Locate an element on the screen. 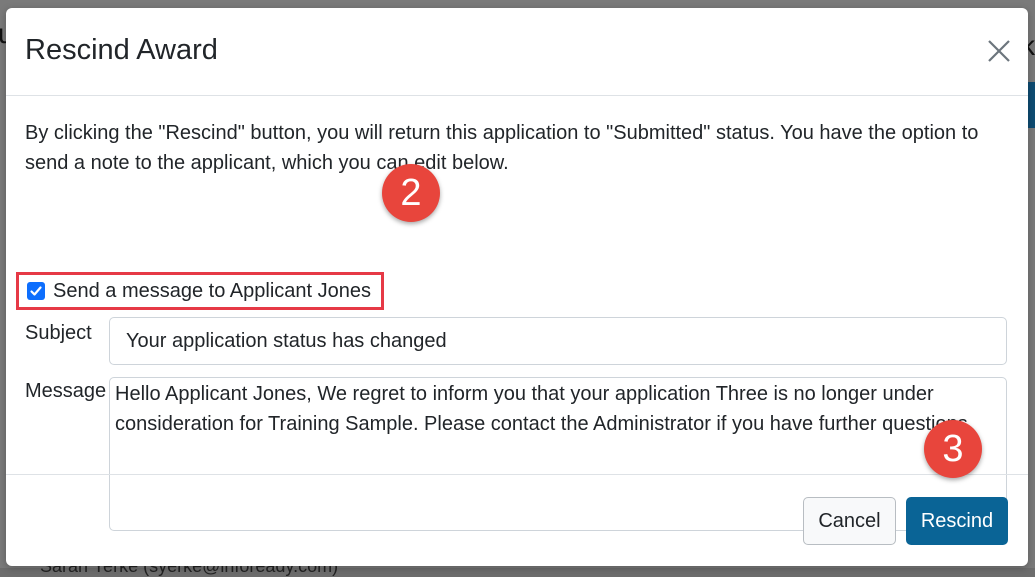  rescind-button: Rescind is located at coordinates (957, 521).